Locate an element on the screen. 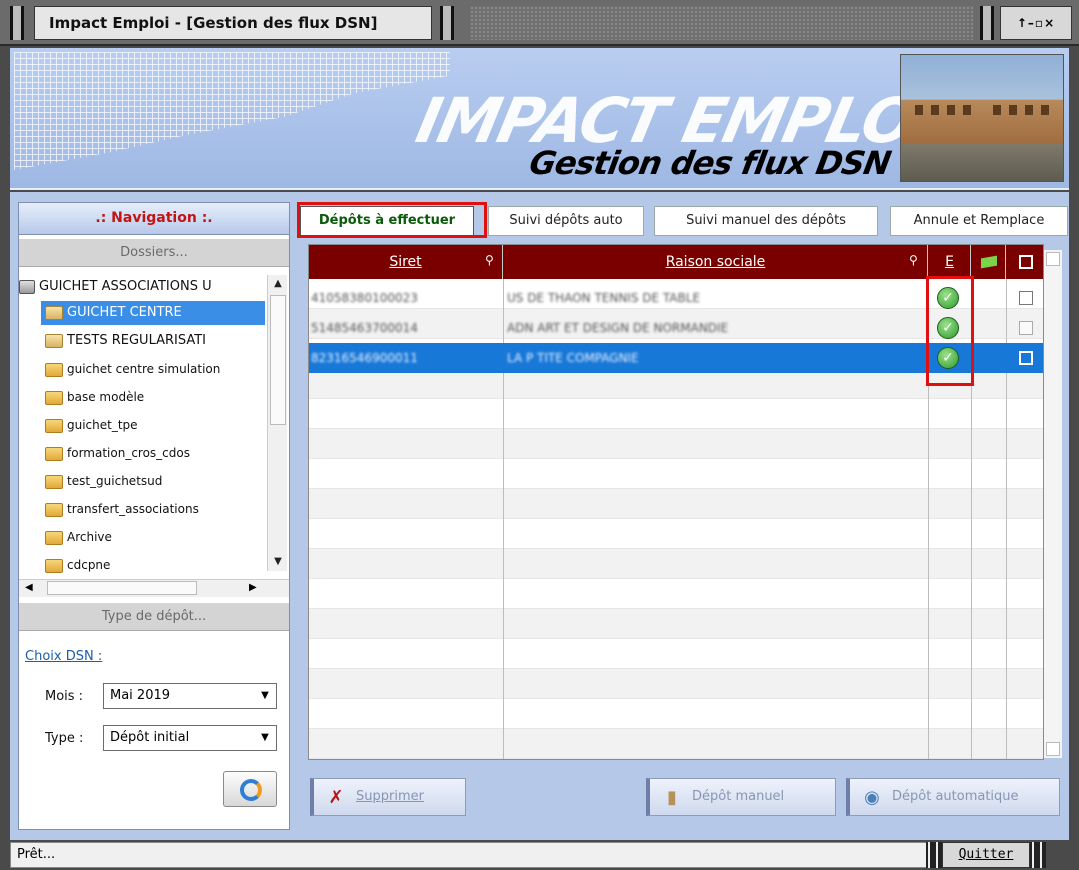 The height and width of the screenshot is (870, 1079). tree-item: base modèle is located at coordinates (94, 397).